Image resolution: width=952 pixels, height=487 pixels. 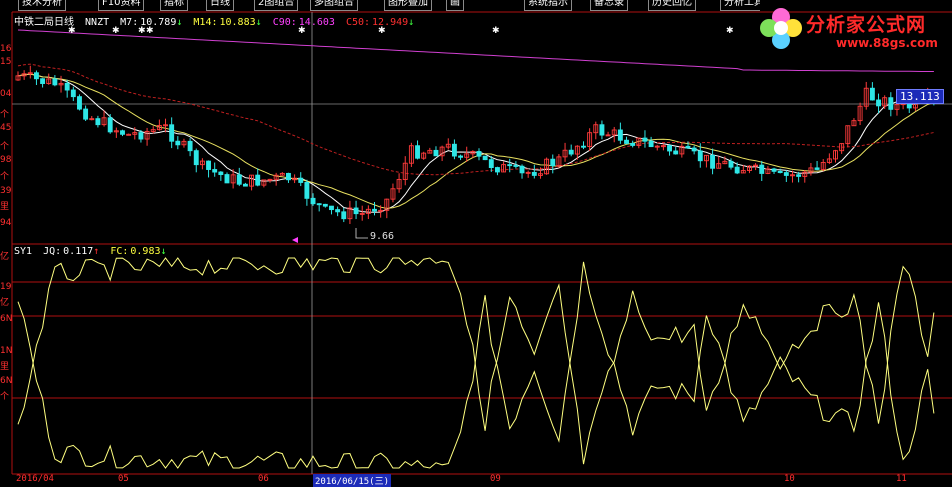 I want to click on stock-title: 中铁二局日线, so click(x=44, y=22).